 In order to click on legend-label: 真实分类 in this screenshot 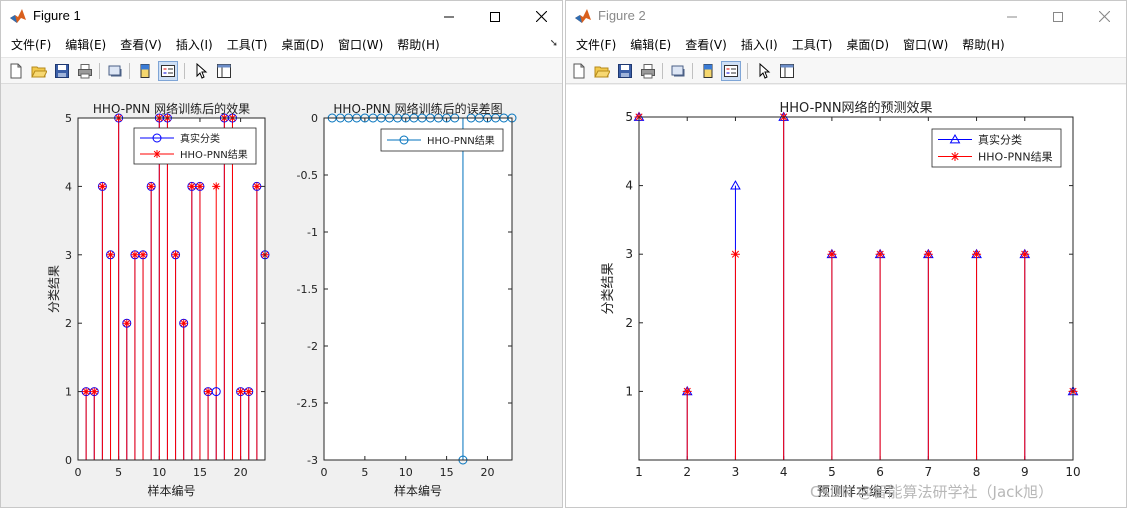, I will do `click(1000, 140)`.